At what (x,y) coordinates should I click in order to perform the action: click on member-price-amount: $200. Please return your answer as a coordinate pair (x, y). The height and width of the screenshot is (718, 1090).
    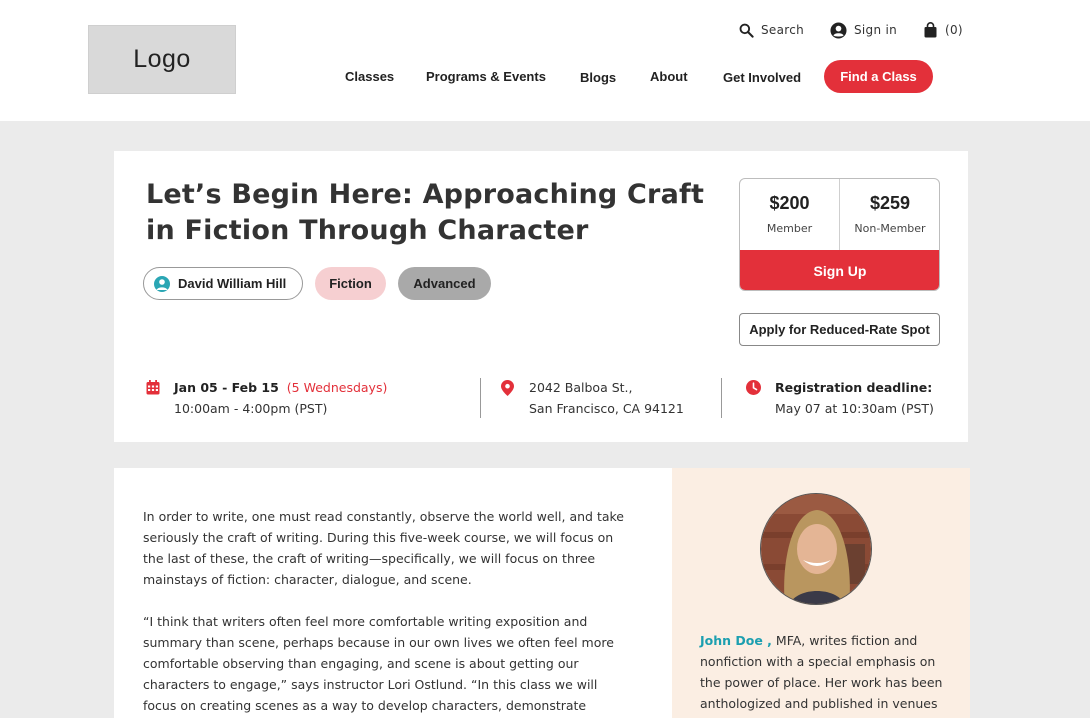
    Looking at the image, I should click on (789, 203).